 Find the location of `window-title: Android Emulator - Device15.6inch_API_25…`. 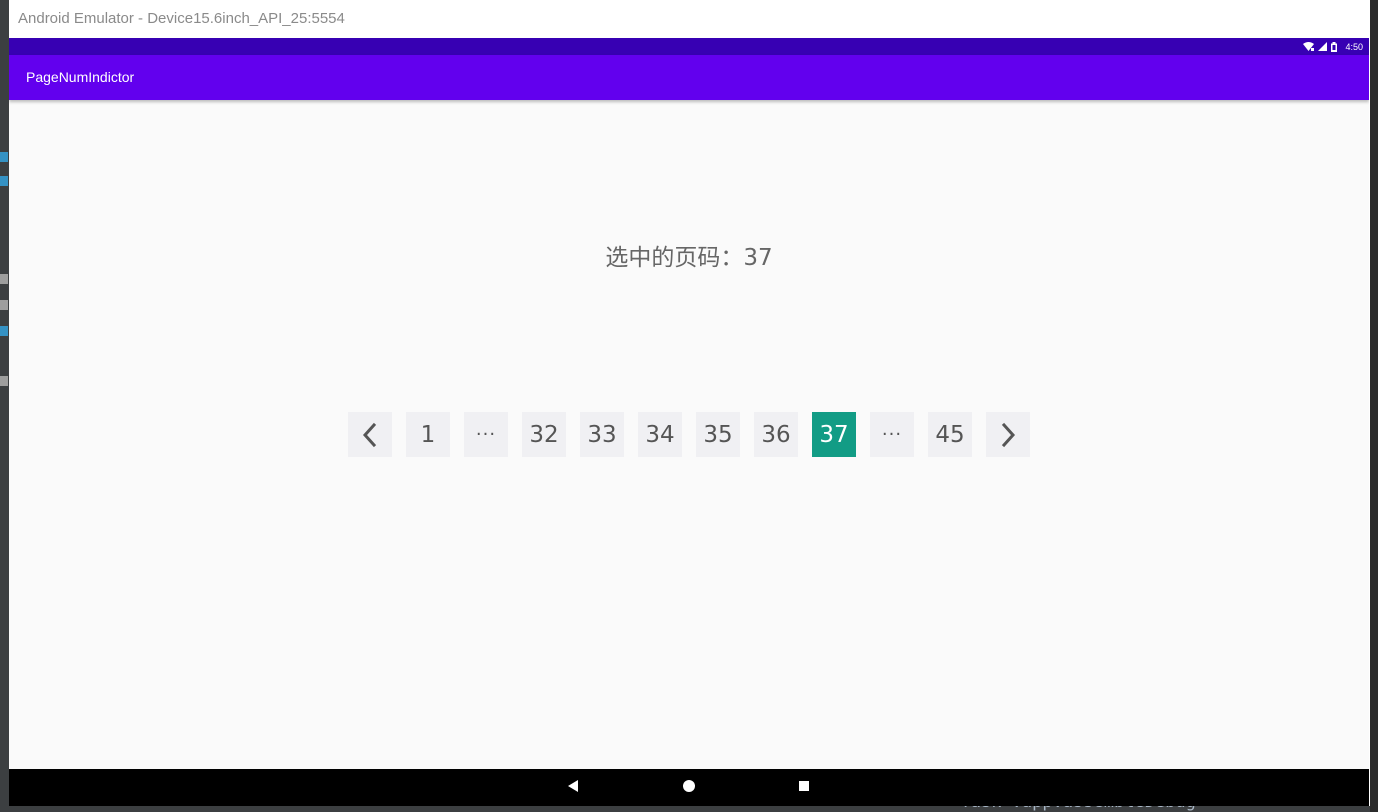

window-title: Android Emulator - Device15.6inch_API_25… is located at coordinates (181, 18).